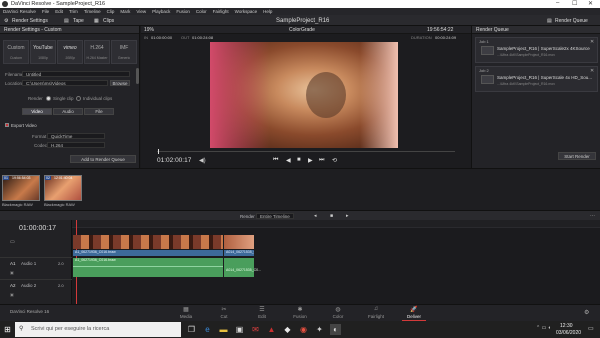 This screenshot has width=600, height=338. What do you see at coordinates (76, 136) in the screenshot?
I see `format-select: QuickTime` at bounding box center [76, 136].